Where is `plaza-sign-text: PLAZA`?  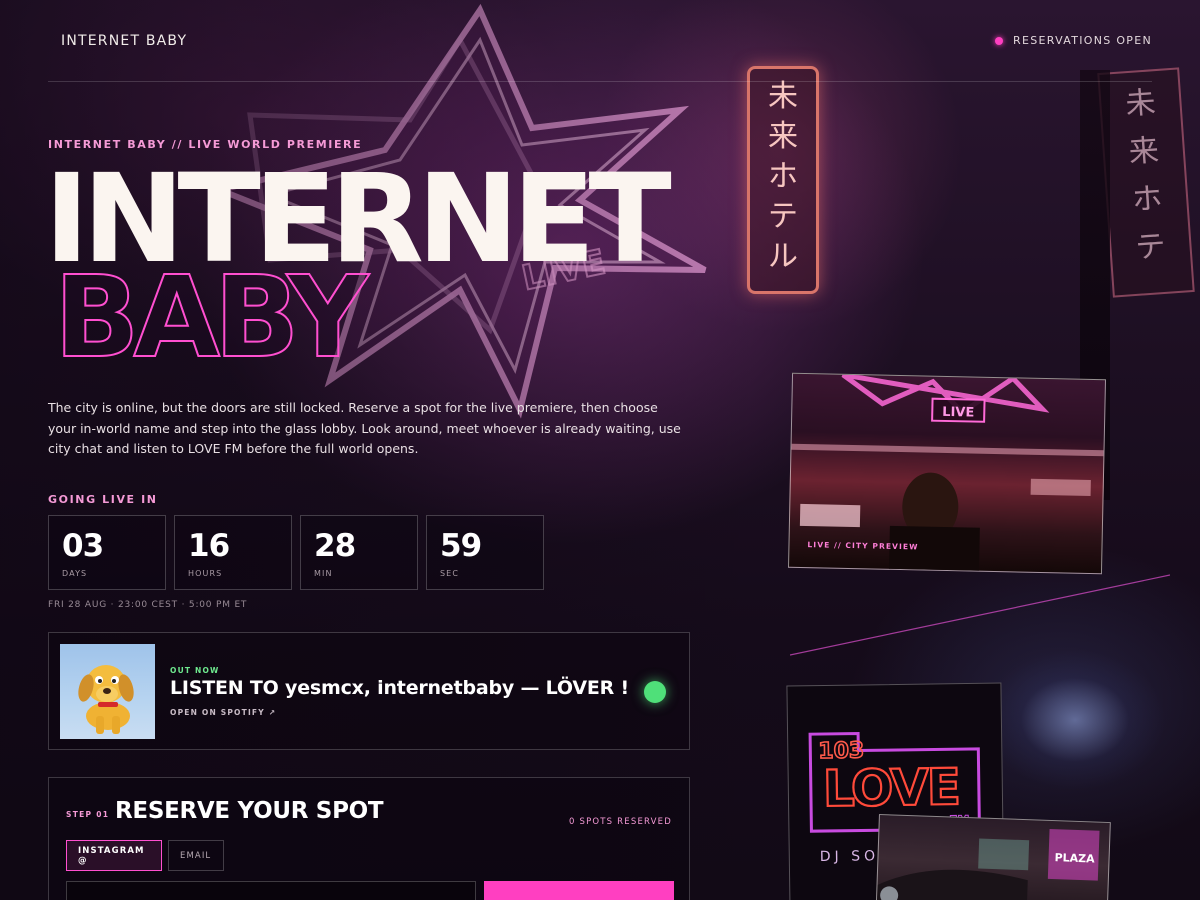 plaza-sign-text: PLAZA is located at coordinates (1074, 858).